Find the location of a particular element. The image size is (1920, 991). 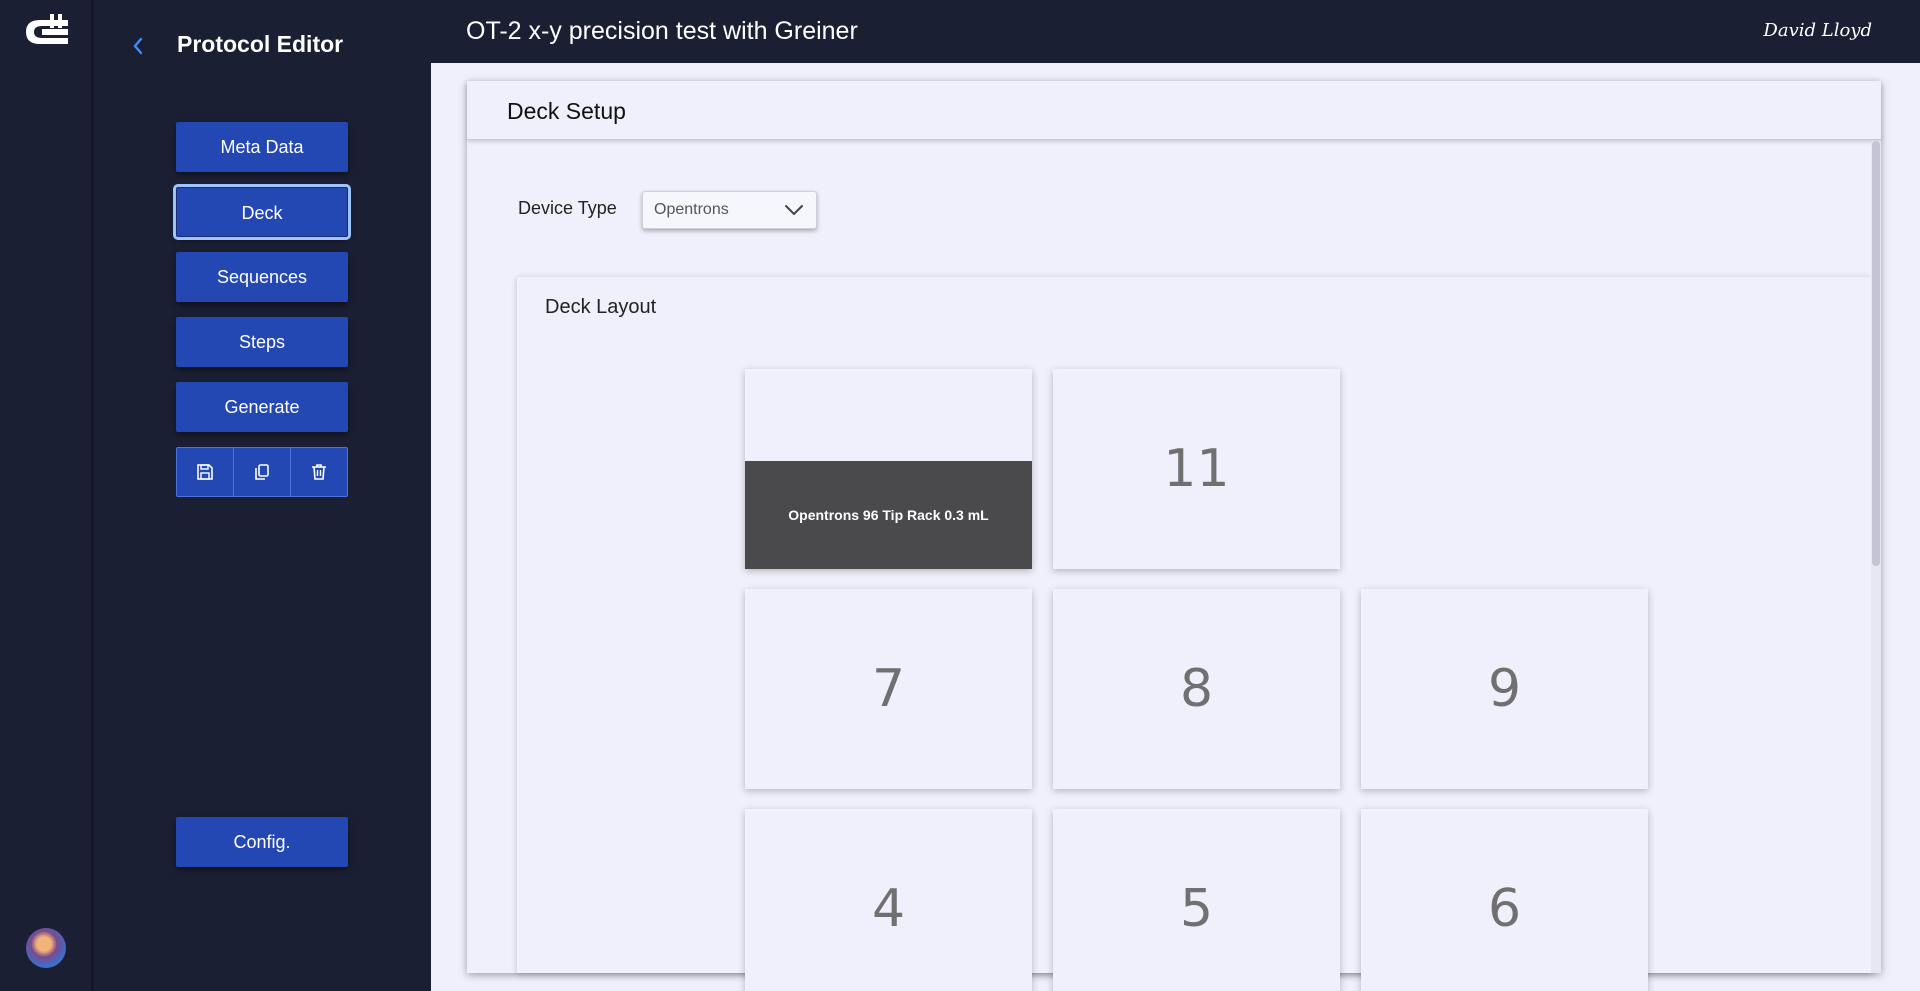

app-logo-icon is located at coordinates (46, 32).